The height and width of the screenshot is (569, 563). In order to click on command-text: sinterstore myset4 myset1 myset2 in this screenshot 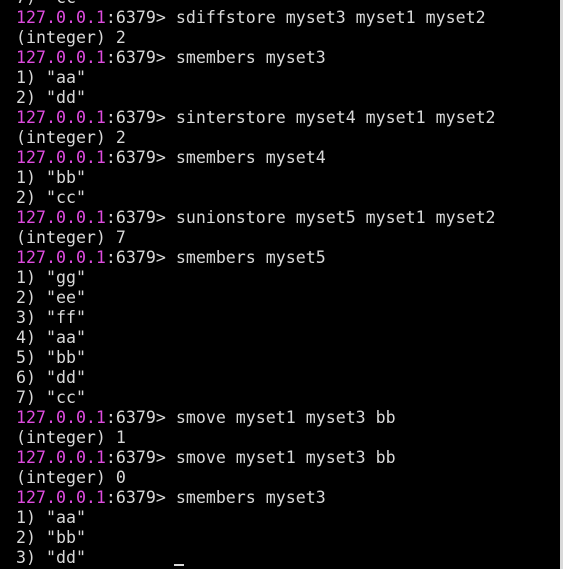, I will do `click(335, 117)`.